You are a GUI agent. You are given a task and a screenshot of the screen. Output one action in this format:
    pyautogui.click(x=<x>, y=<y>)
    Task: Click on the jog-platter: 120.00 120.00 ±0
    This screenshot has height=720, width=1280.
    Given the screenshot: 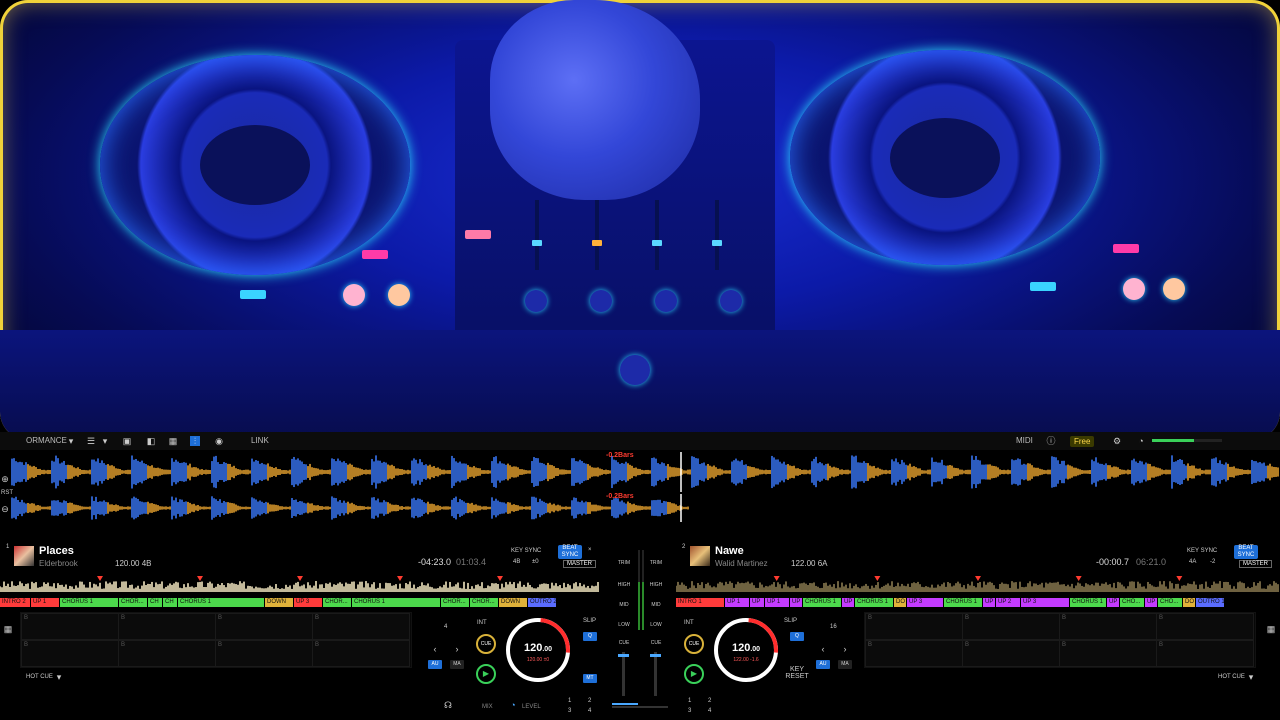 What is the action you would take?
    pyautogui.click(x=538, y=650)
    